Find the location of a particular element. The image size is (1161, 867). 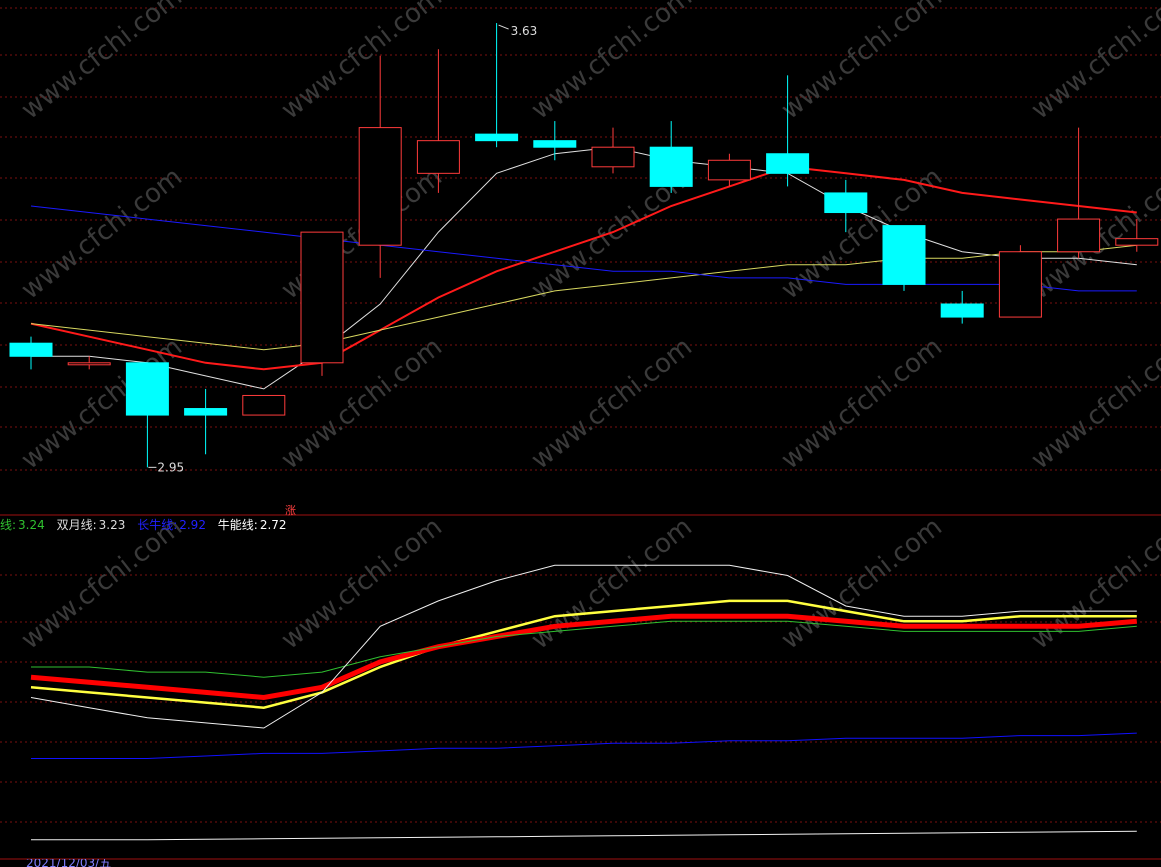

legend-item4-name: 牛能线: is located at coordinates (237, 525).